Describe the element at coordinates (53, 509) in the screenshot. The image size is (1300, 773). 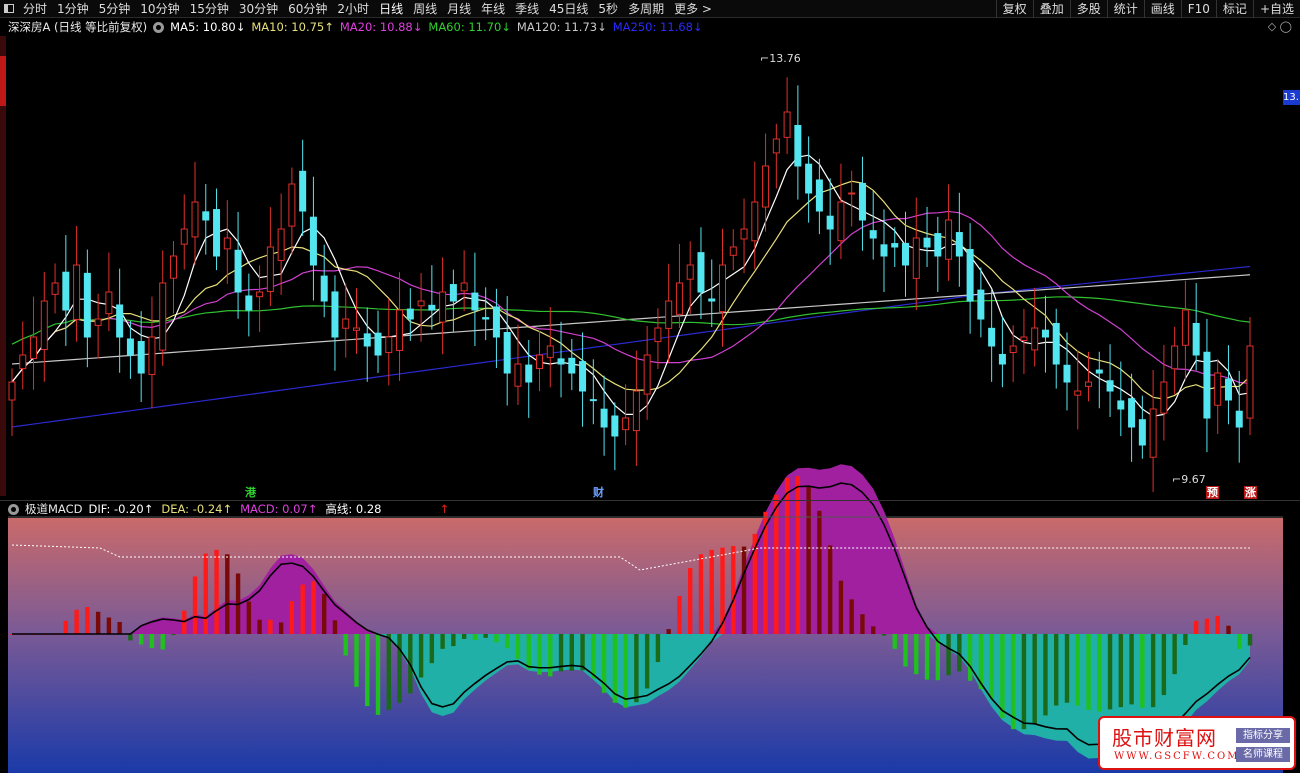
I see `indicator-name: 极道MACD` at that location.